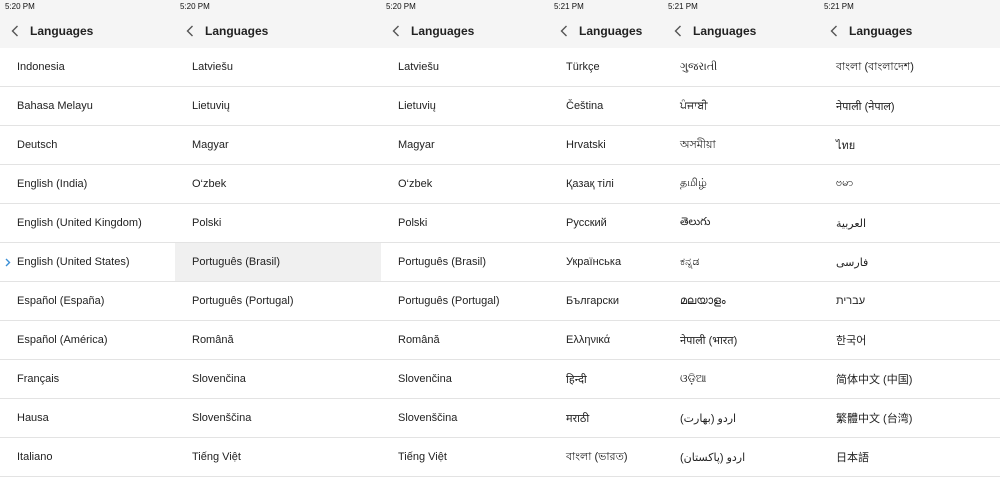 This screenshot has width=1000, height=480. What do you see at coordinates (741, 67) in the screenshot?
I see `language-list-item: ગુજરાતી` at bounding box center [741, 67].